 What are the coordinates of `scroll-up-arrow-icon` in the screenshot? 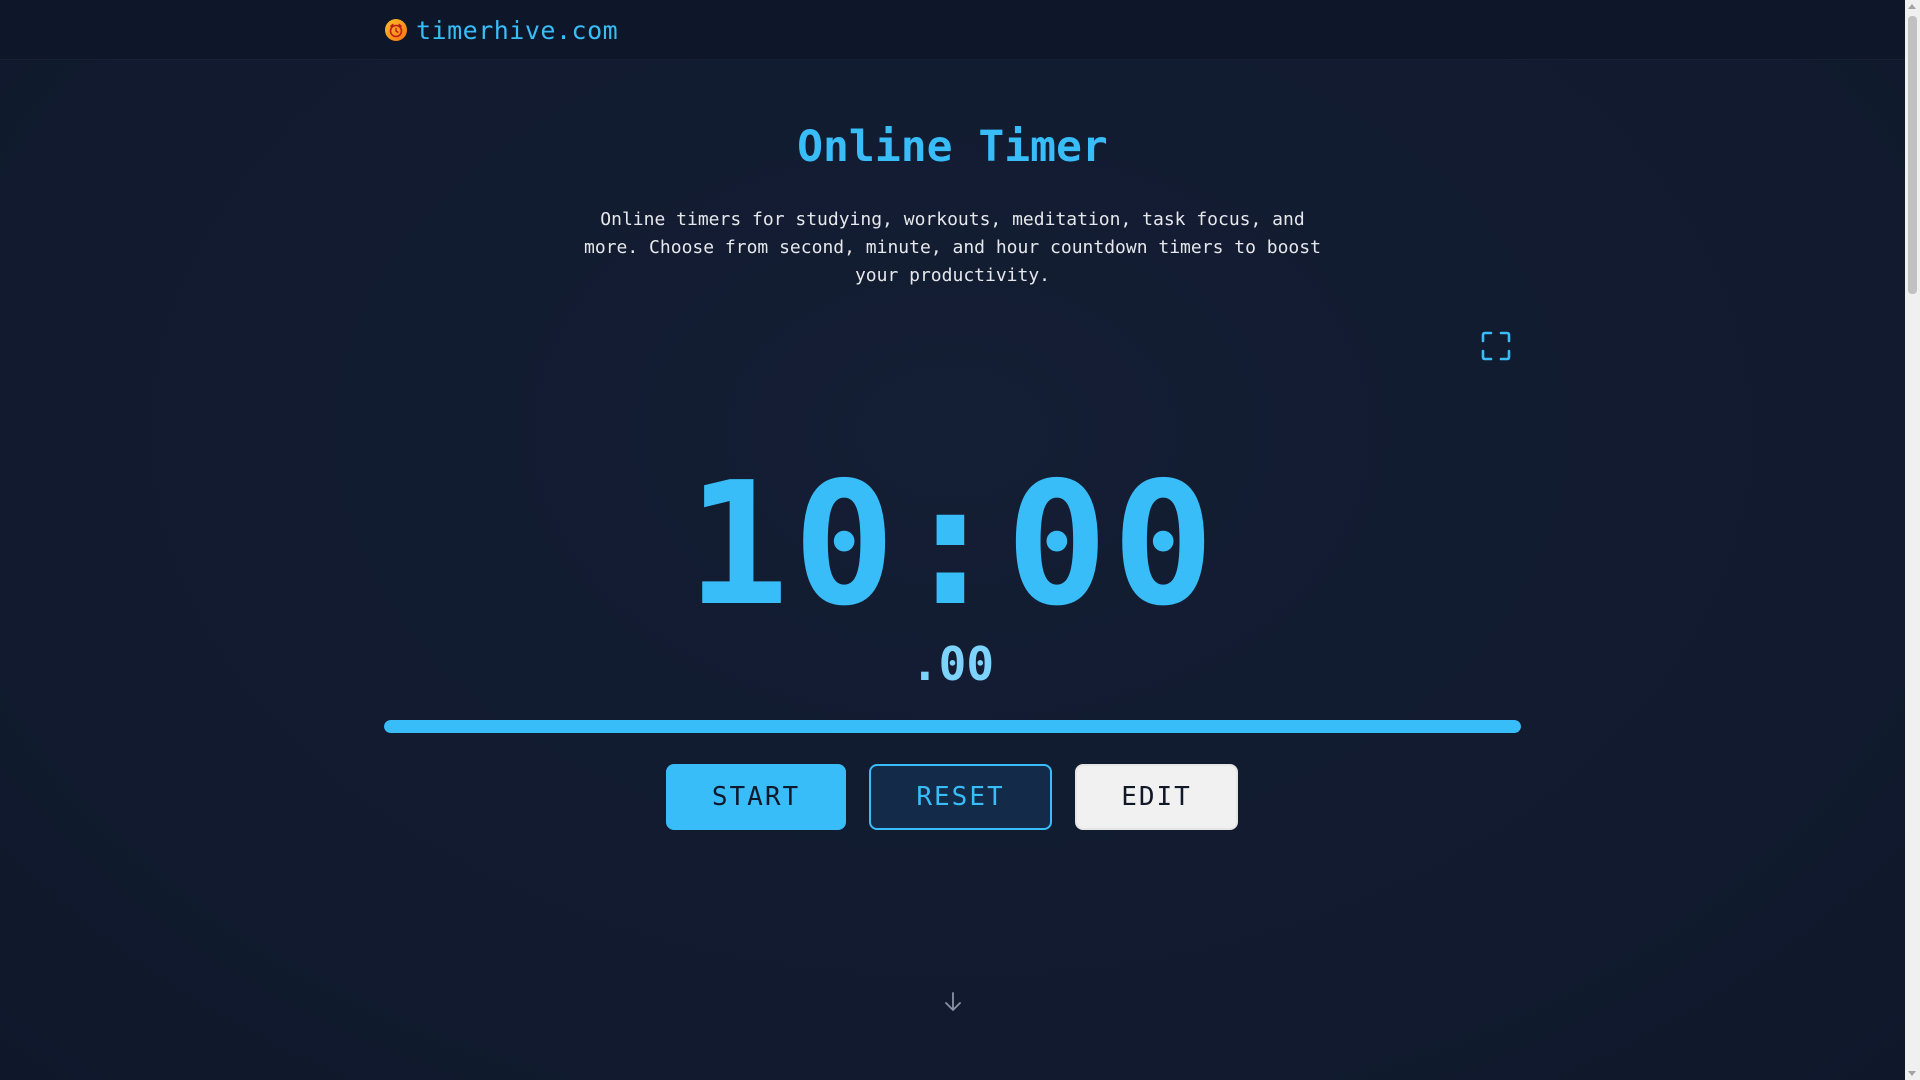 It's located at (1912, 6).